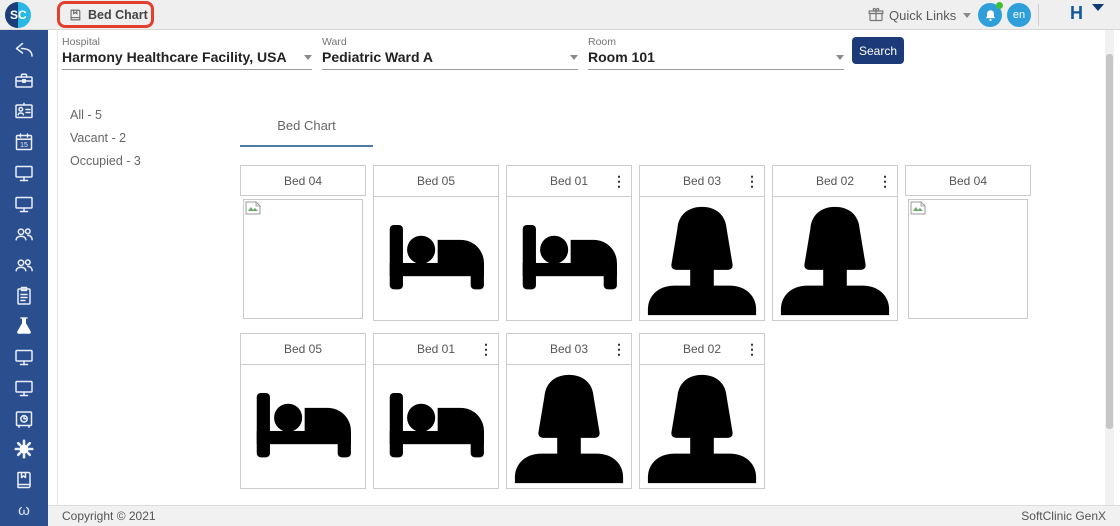 This screenshot has height=526, width=1120. Describe the element at coordinates (24, 81) in the screenshot. I see `briefcase-icon` at that location.